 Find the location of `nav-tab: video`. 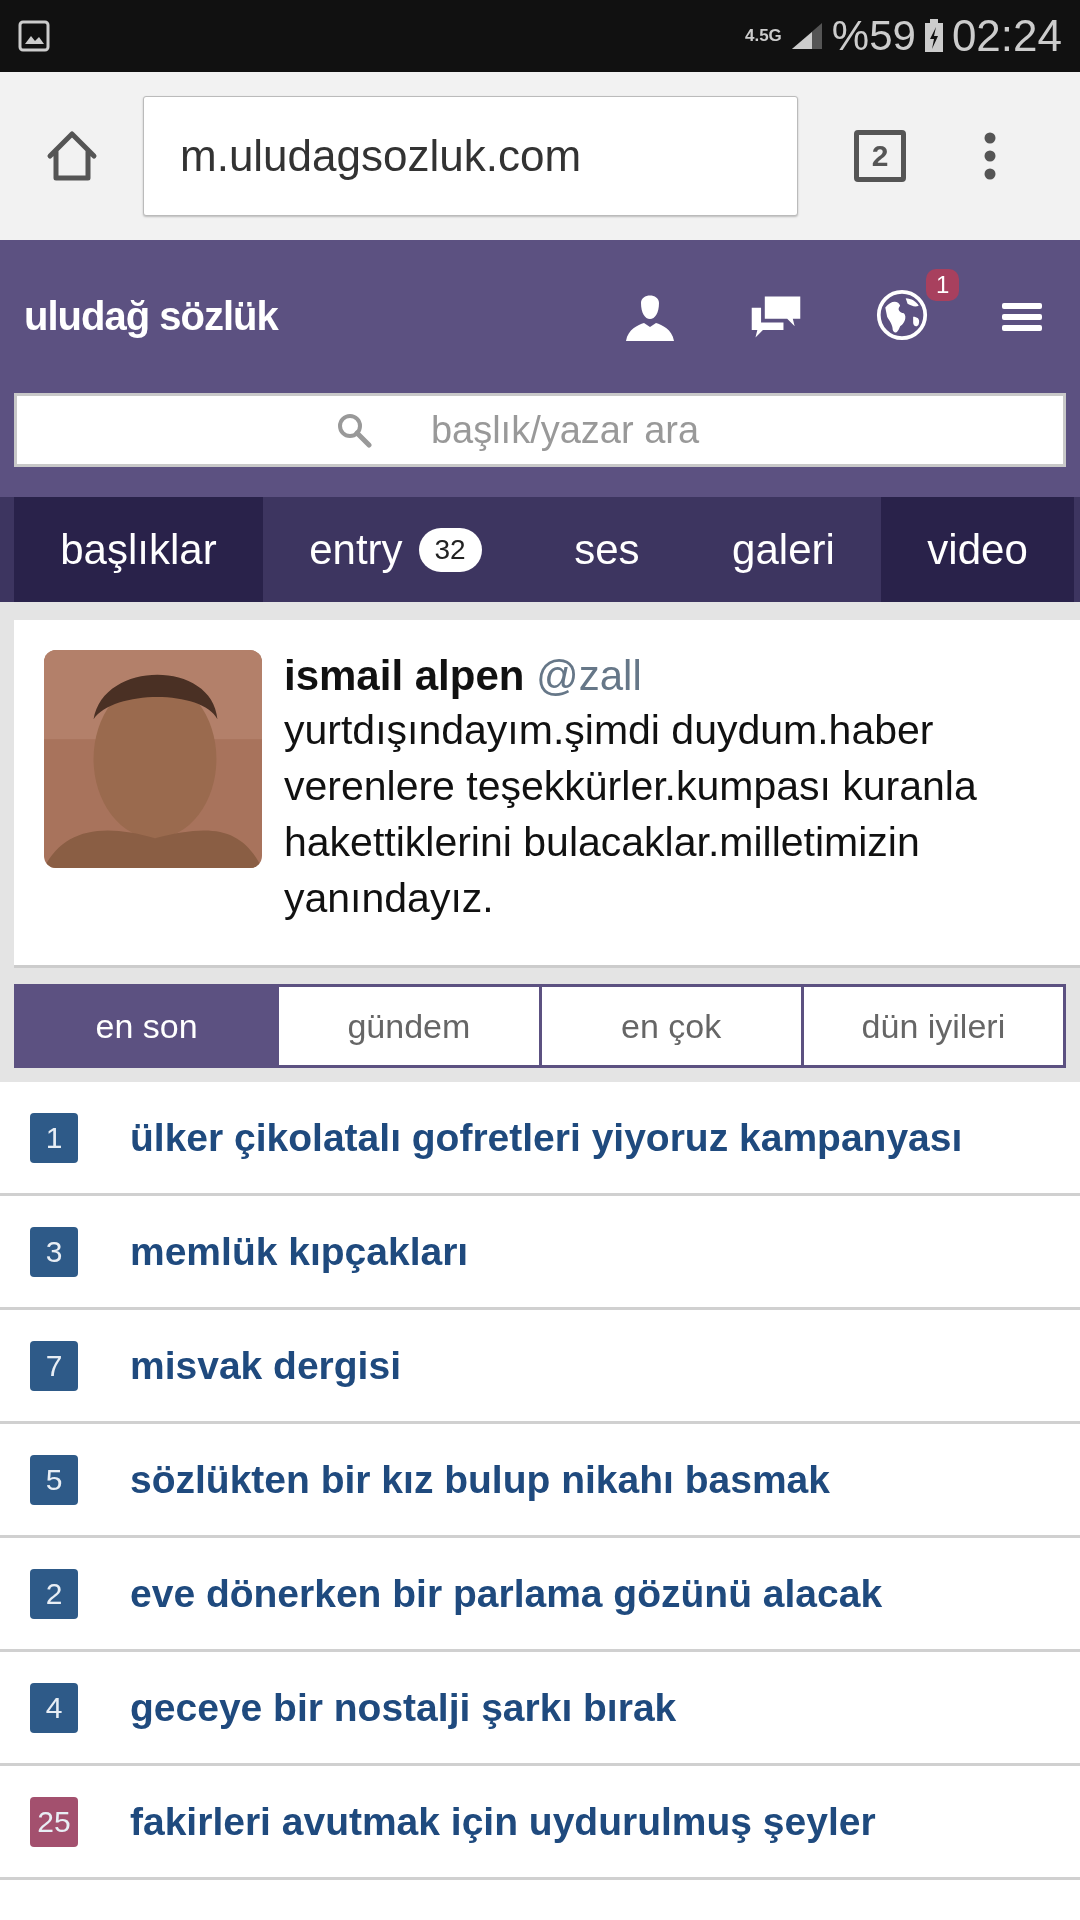

nav-tab: video is located at coordinates (977, 549).